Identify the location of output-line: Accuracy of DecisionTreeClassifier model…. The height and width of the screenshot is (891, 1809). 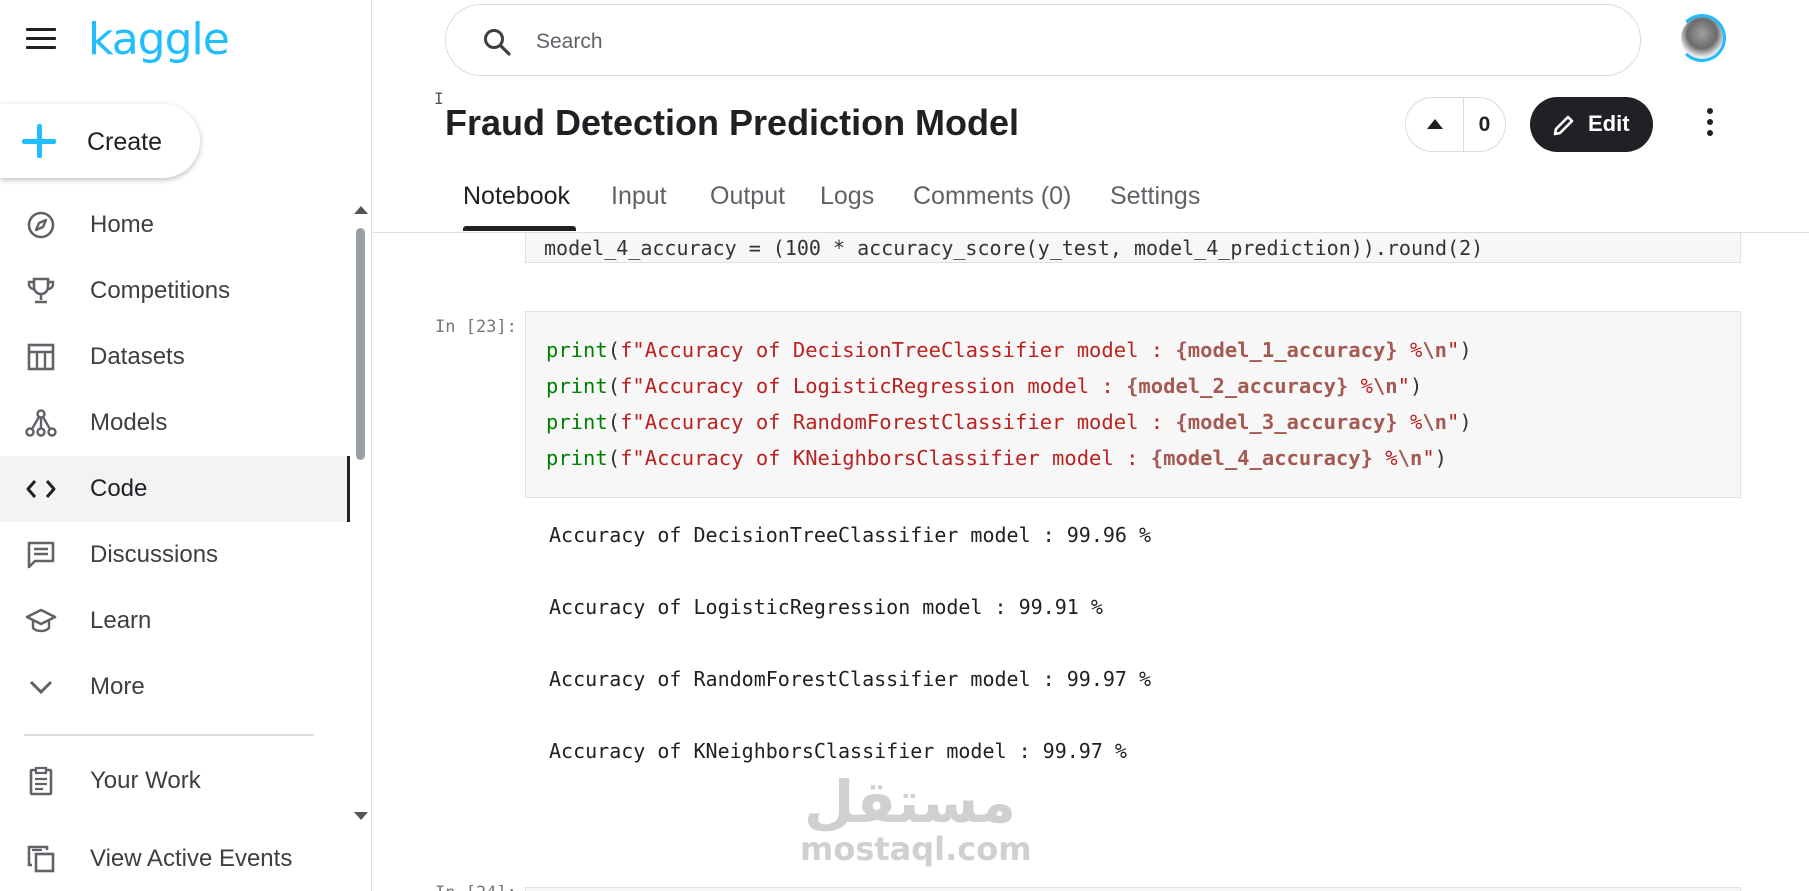
(850, 535).